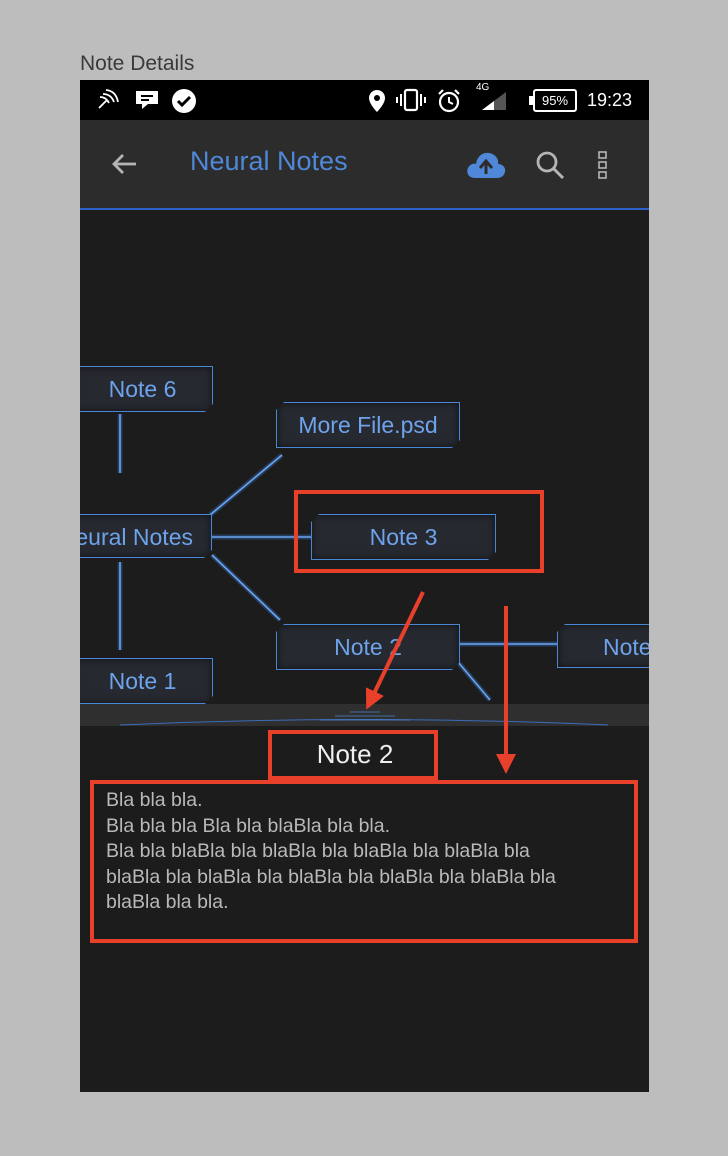 Image resolution: width=728 pixels, height=1156 pixels. Describe the element at coordinates (440, 682) in the screenshot. I see `annotation-arrows` at that location.